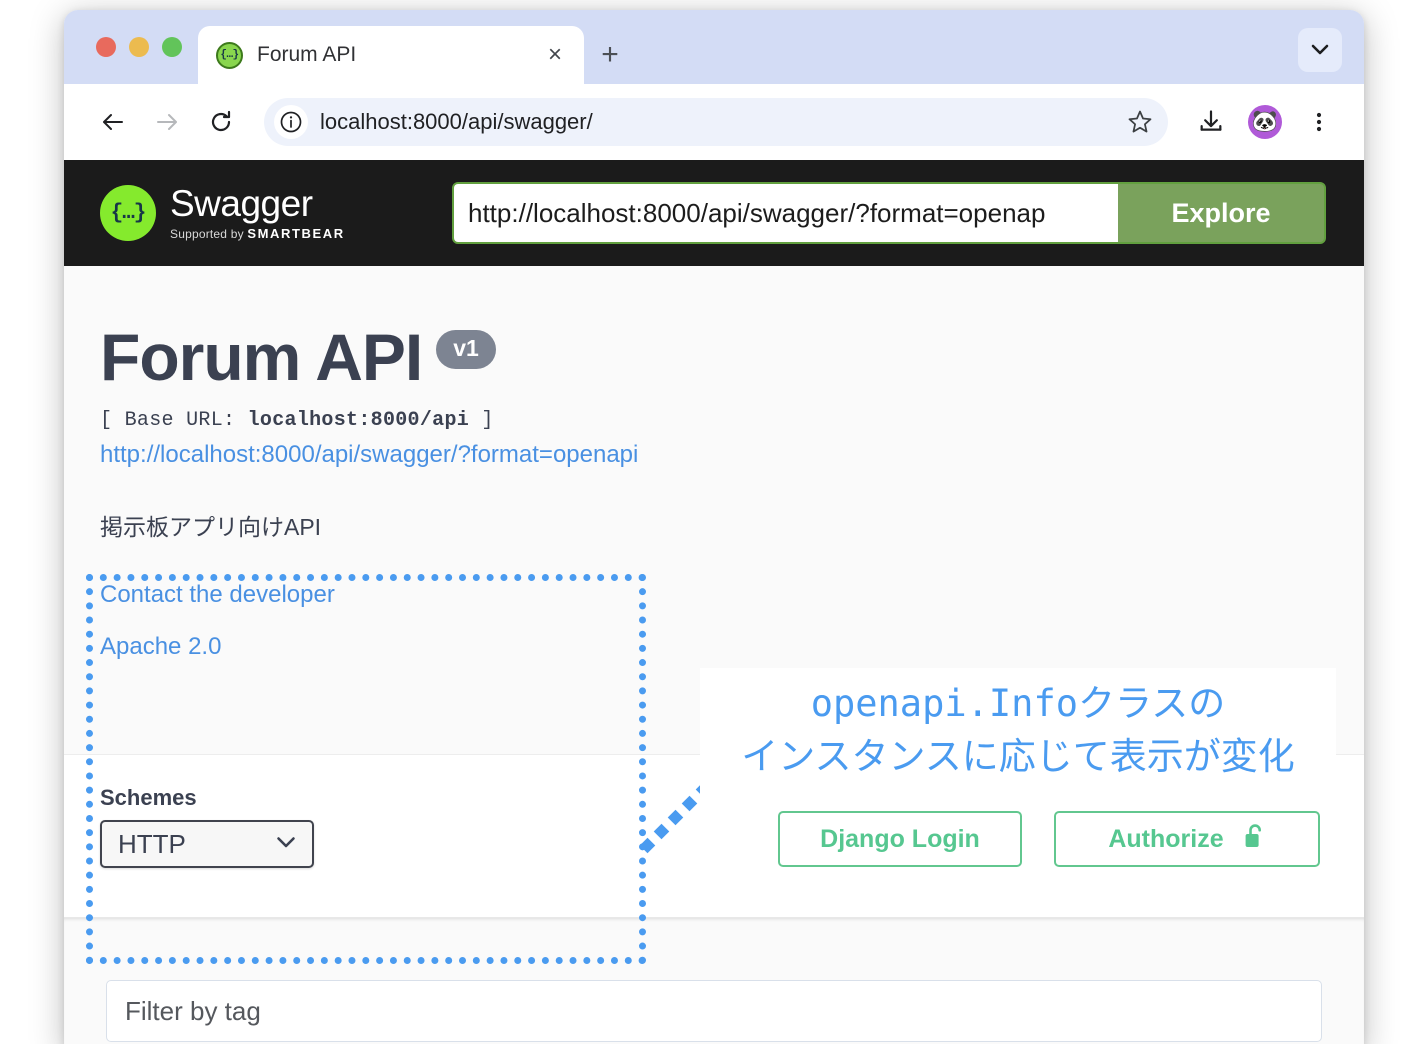 The image size is (1426, 1044). What do you see at coordinates (391, 55) in the screenshot?
I see `browser-tab: {…} Forum API ×` at bounding box center [391, 55].